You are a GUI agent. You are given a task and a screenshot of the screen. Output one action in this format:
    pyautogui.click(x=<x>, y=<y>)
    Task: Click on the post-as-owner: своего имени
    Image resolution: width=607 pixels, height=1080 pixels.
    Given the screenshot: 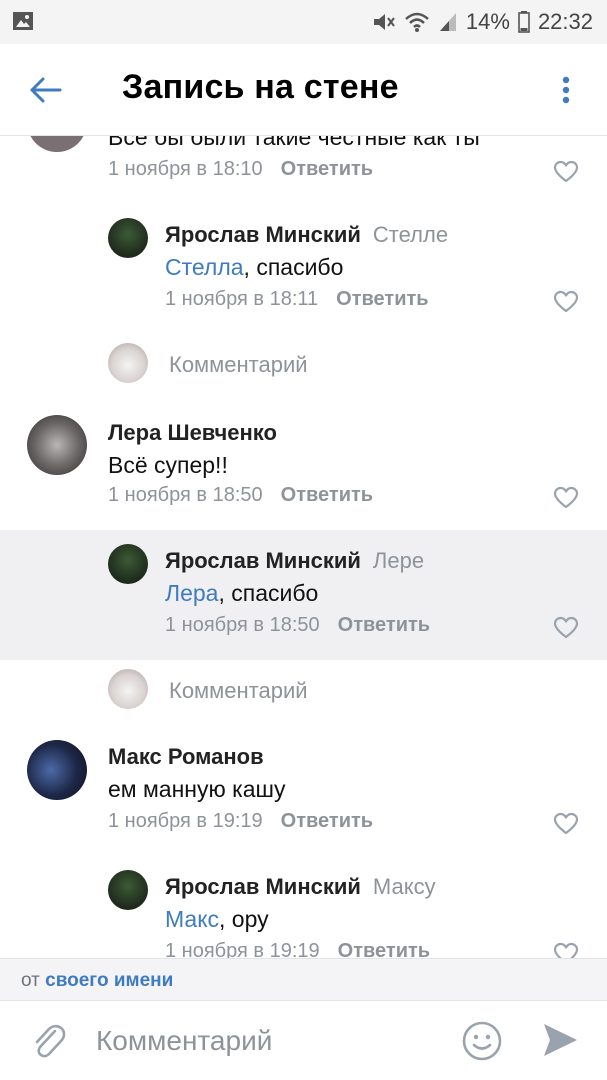 What is the action you would take?
    pyautogui.click(x=109, y=980)
    